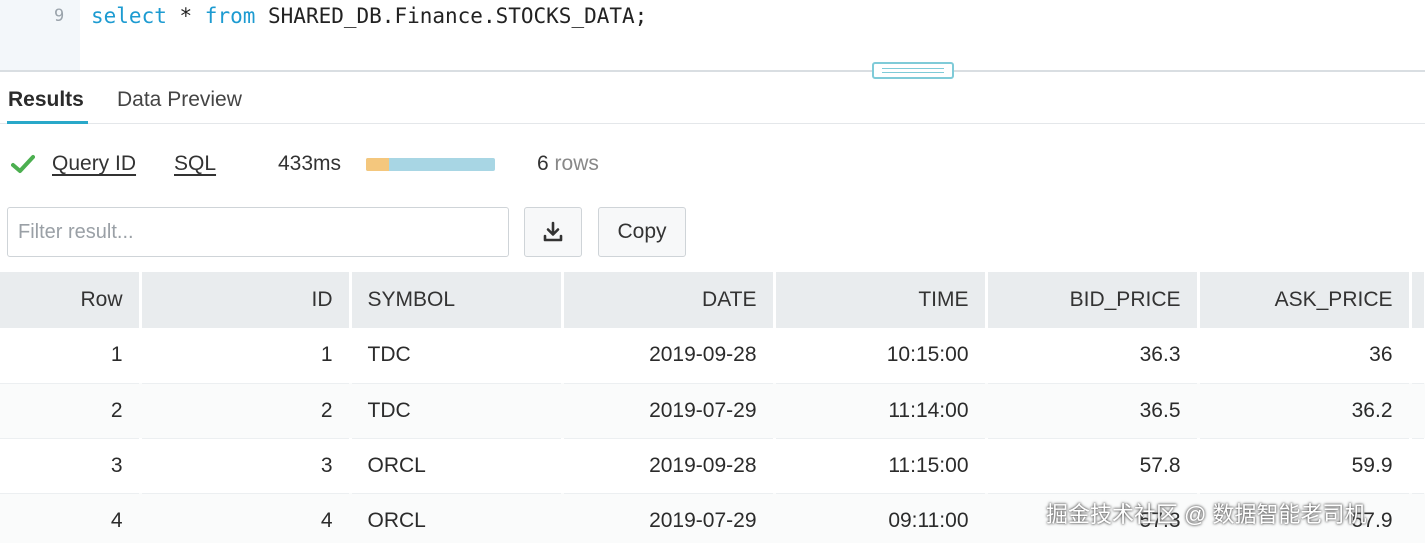  What do you see at coordinates (245, 411) in the screenshot?
I see `cell-id: 2` at bounding box center [245, 411].